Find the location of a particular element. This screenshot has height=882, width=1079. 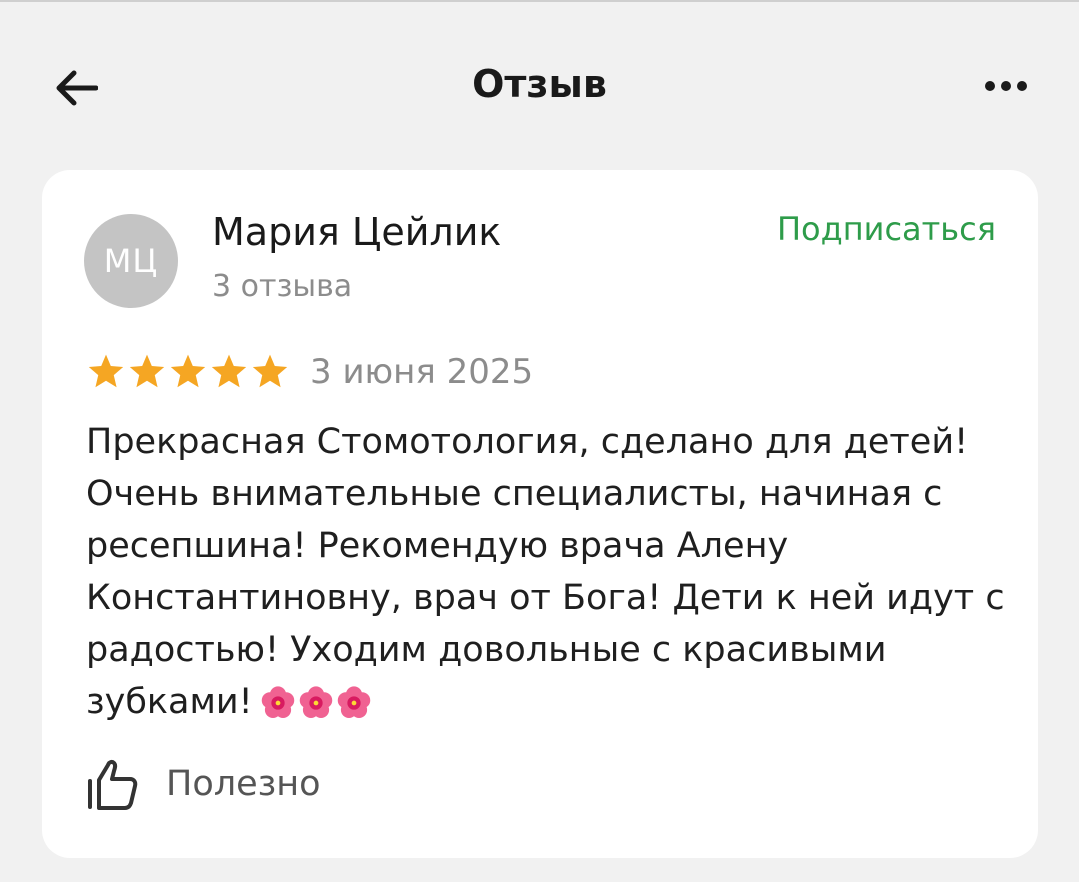

flower-emojis is located at coordinates (316, 703).